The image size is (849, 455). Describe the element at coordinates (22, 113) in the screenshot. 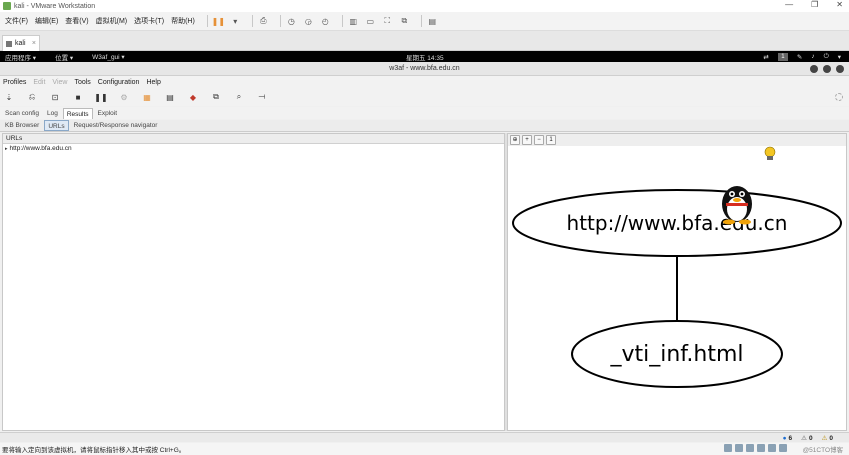

I see `tab-scan-config: Scan config` at that location.